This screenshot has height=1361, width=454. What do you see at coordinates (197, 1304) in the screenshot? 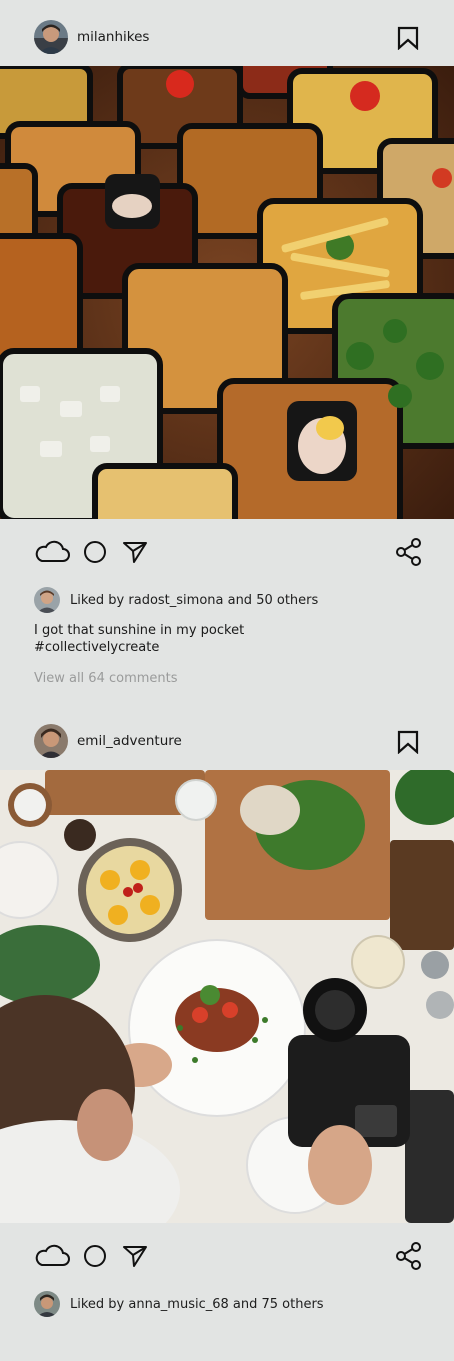
I see `likes-text: Liked by anna_music_68 and 75 others` at bounding box center [197, 1304].